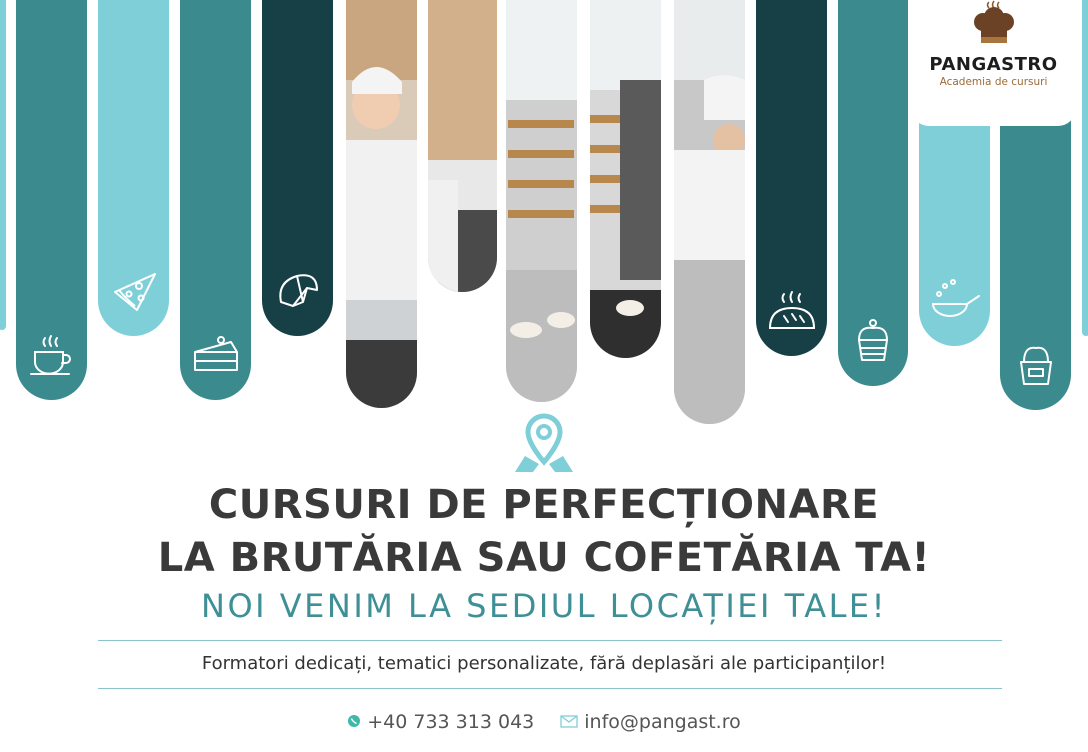 Image resolution: width=1088 pixels, height=752 pixels. What do you see at coordinates (792, 312) in the screenshot?
I see `bread-loaf-icon` at bounding box center [792, 312].